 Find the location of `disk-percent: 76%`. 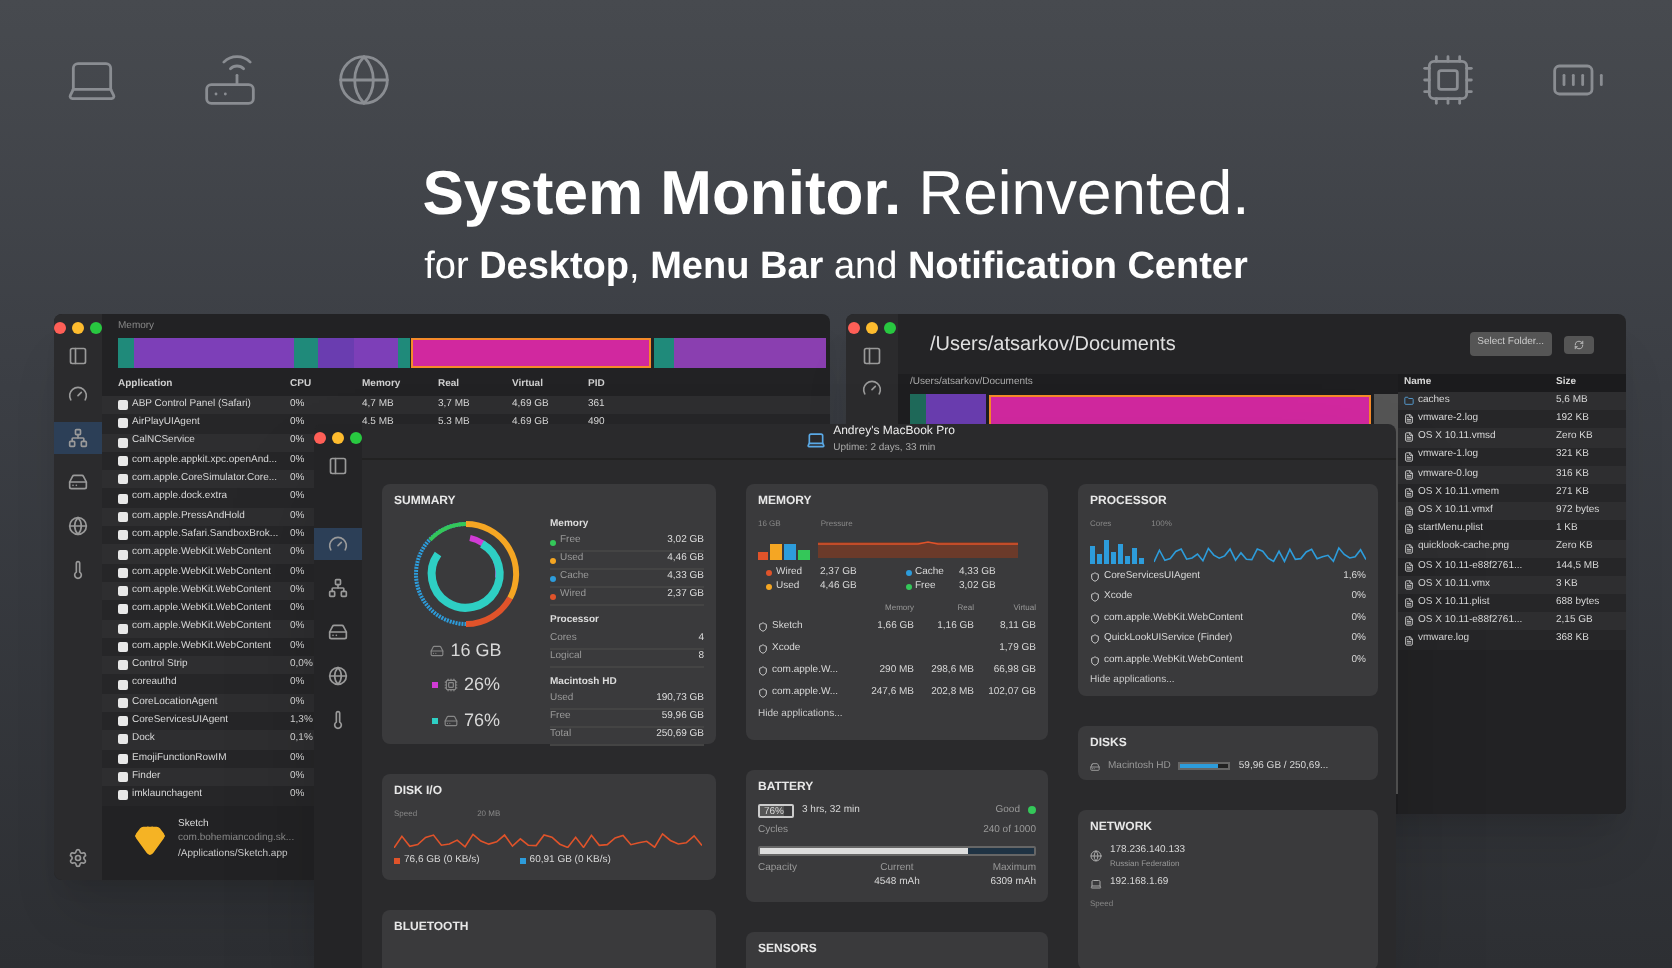

disk-percent: 76% is located at coordinates (481, 720).